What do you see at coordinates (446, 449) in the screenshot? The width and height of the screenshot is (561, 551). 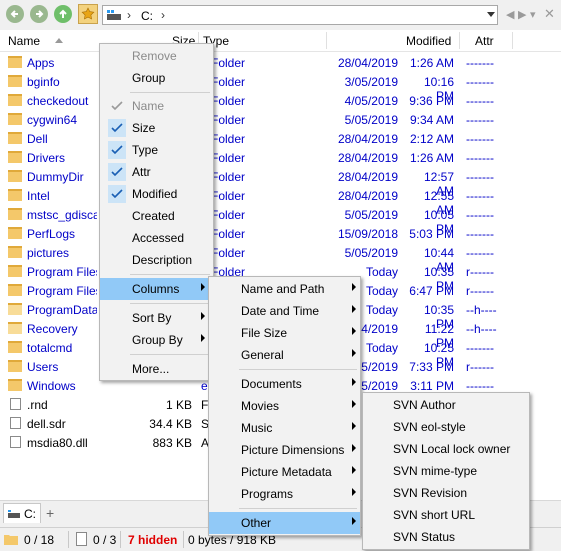 I see `menu-item-svn-local-lock-owner: SVN Local lock owner` at bounding box center [446, 449].